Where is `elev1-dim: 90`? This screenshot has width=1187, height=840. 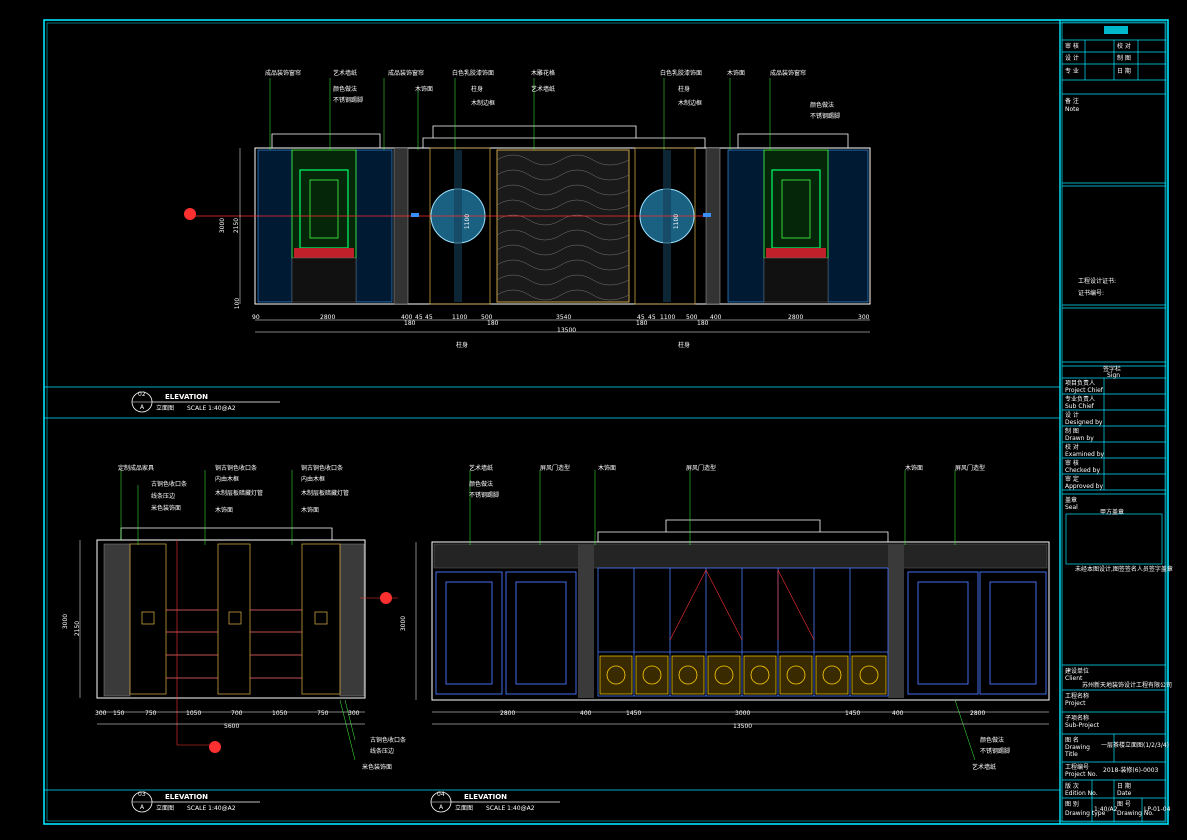 elev1-dim: 90 is located at coordinates (256, 317).